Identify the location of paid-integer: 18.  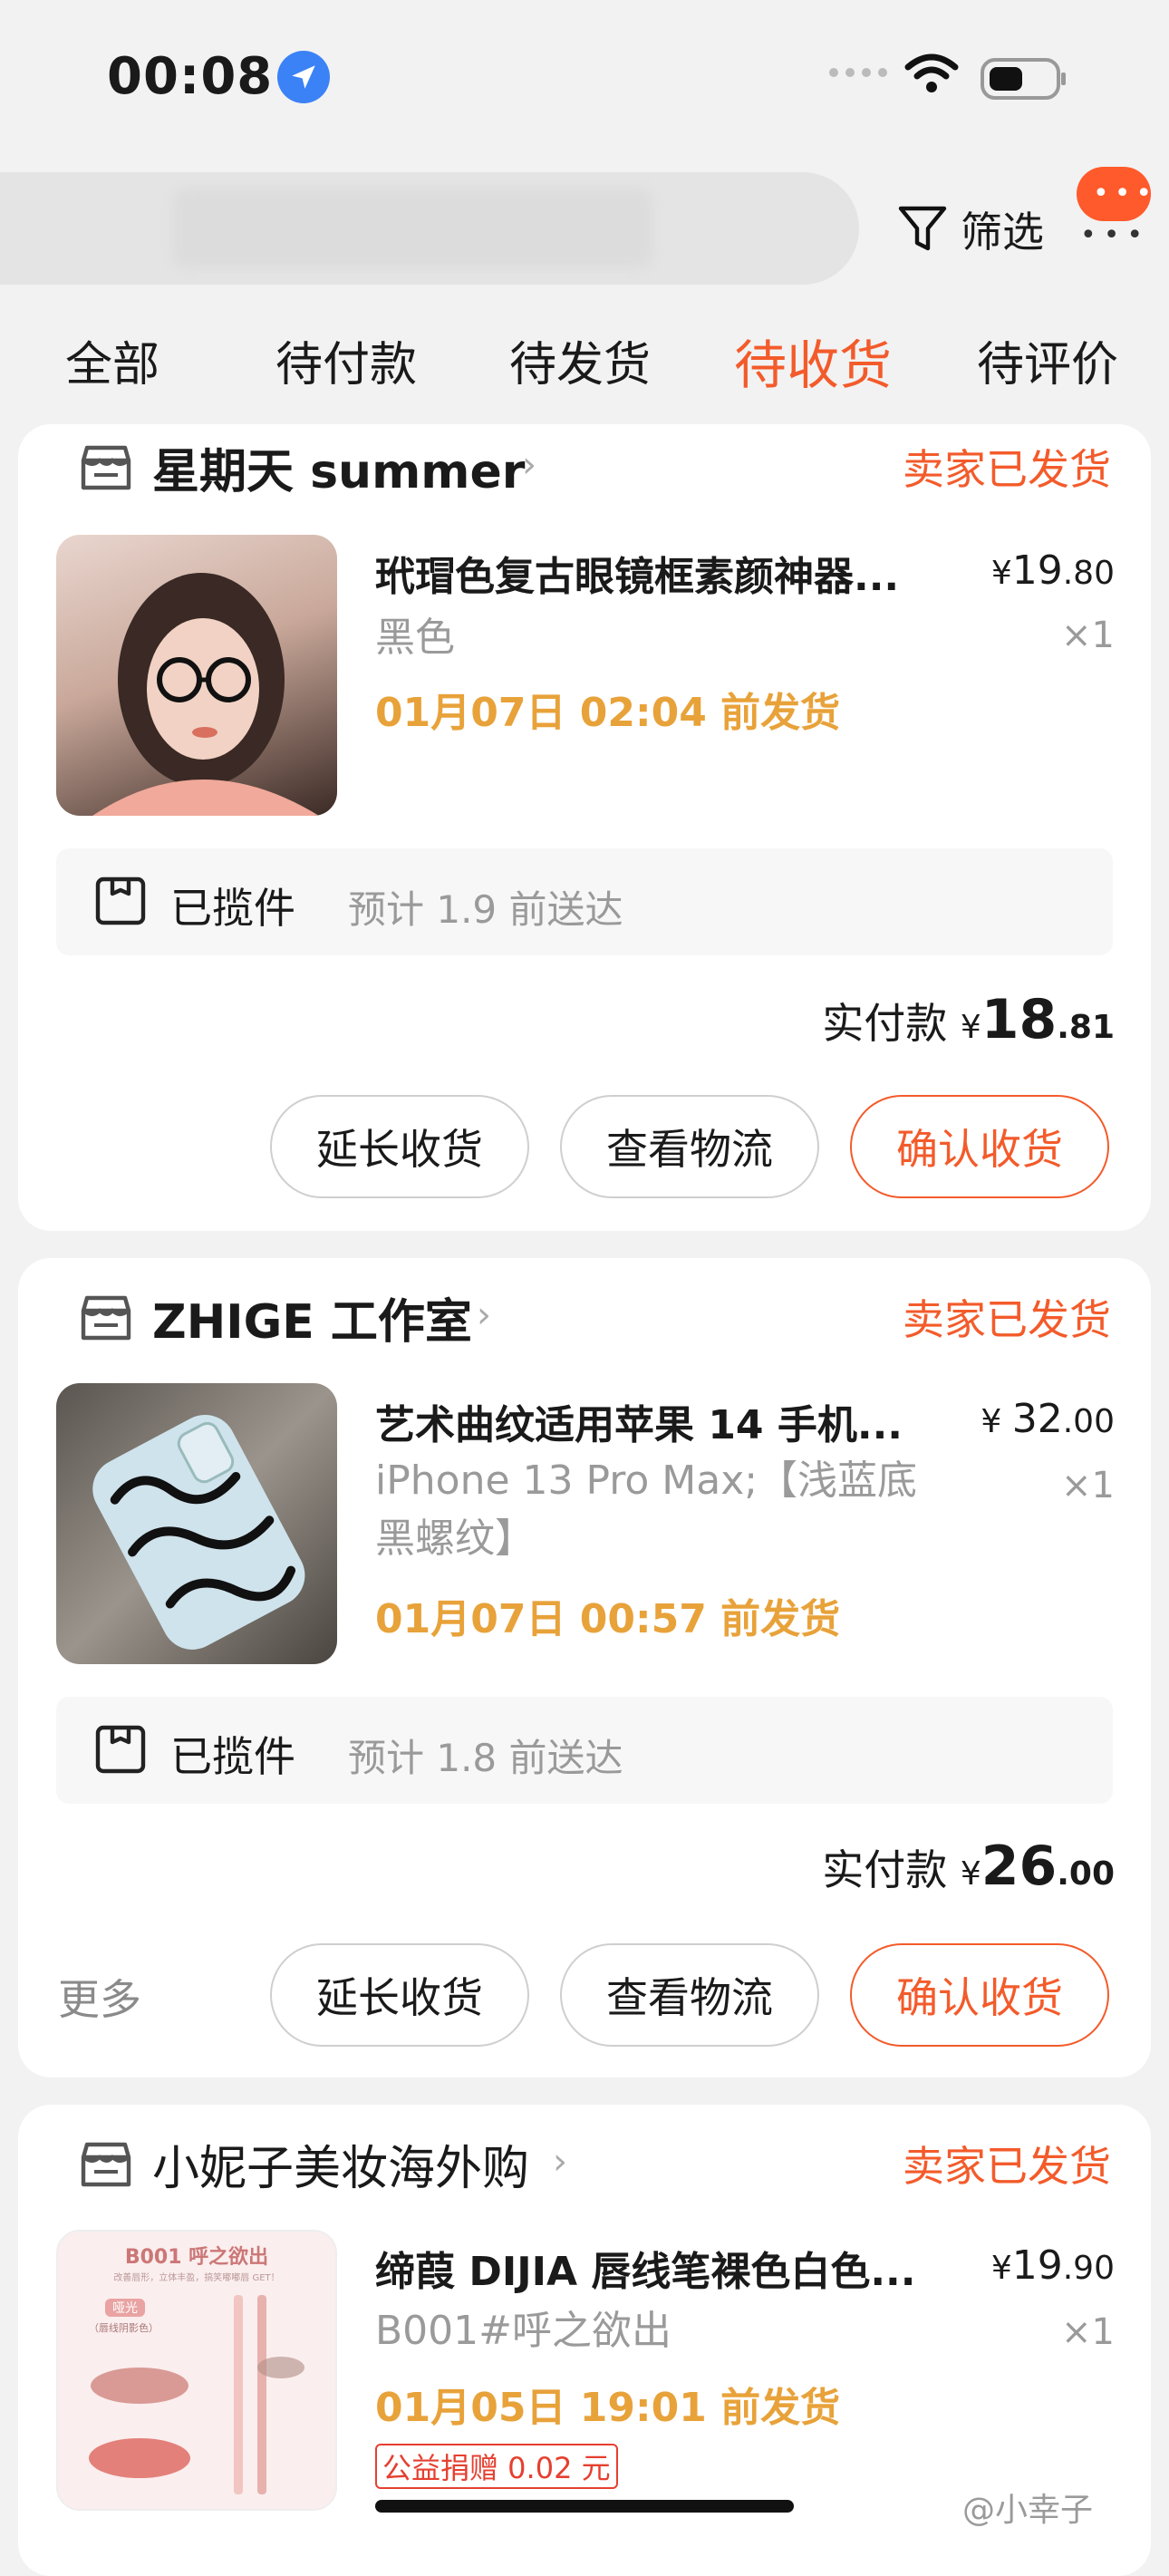
(1019, 1019).